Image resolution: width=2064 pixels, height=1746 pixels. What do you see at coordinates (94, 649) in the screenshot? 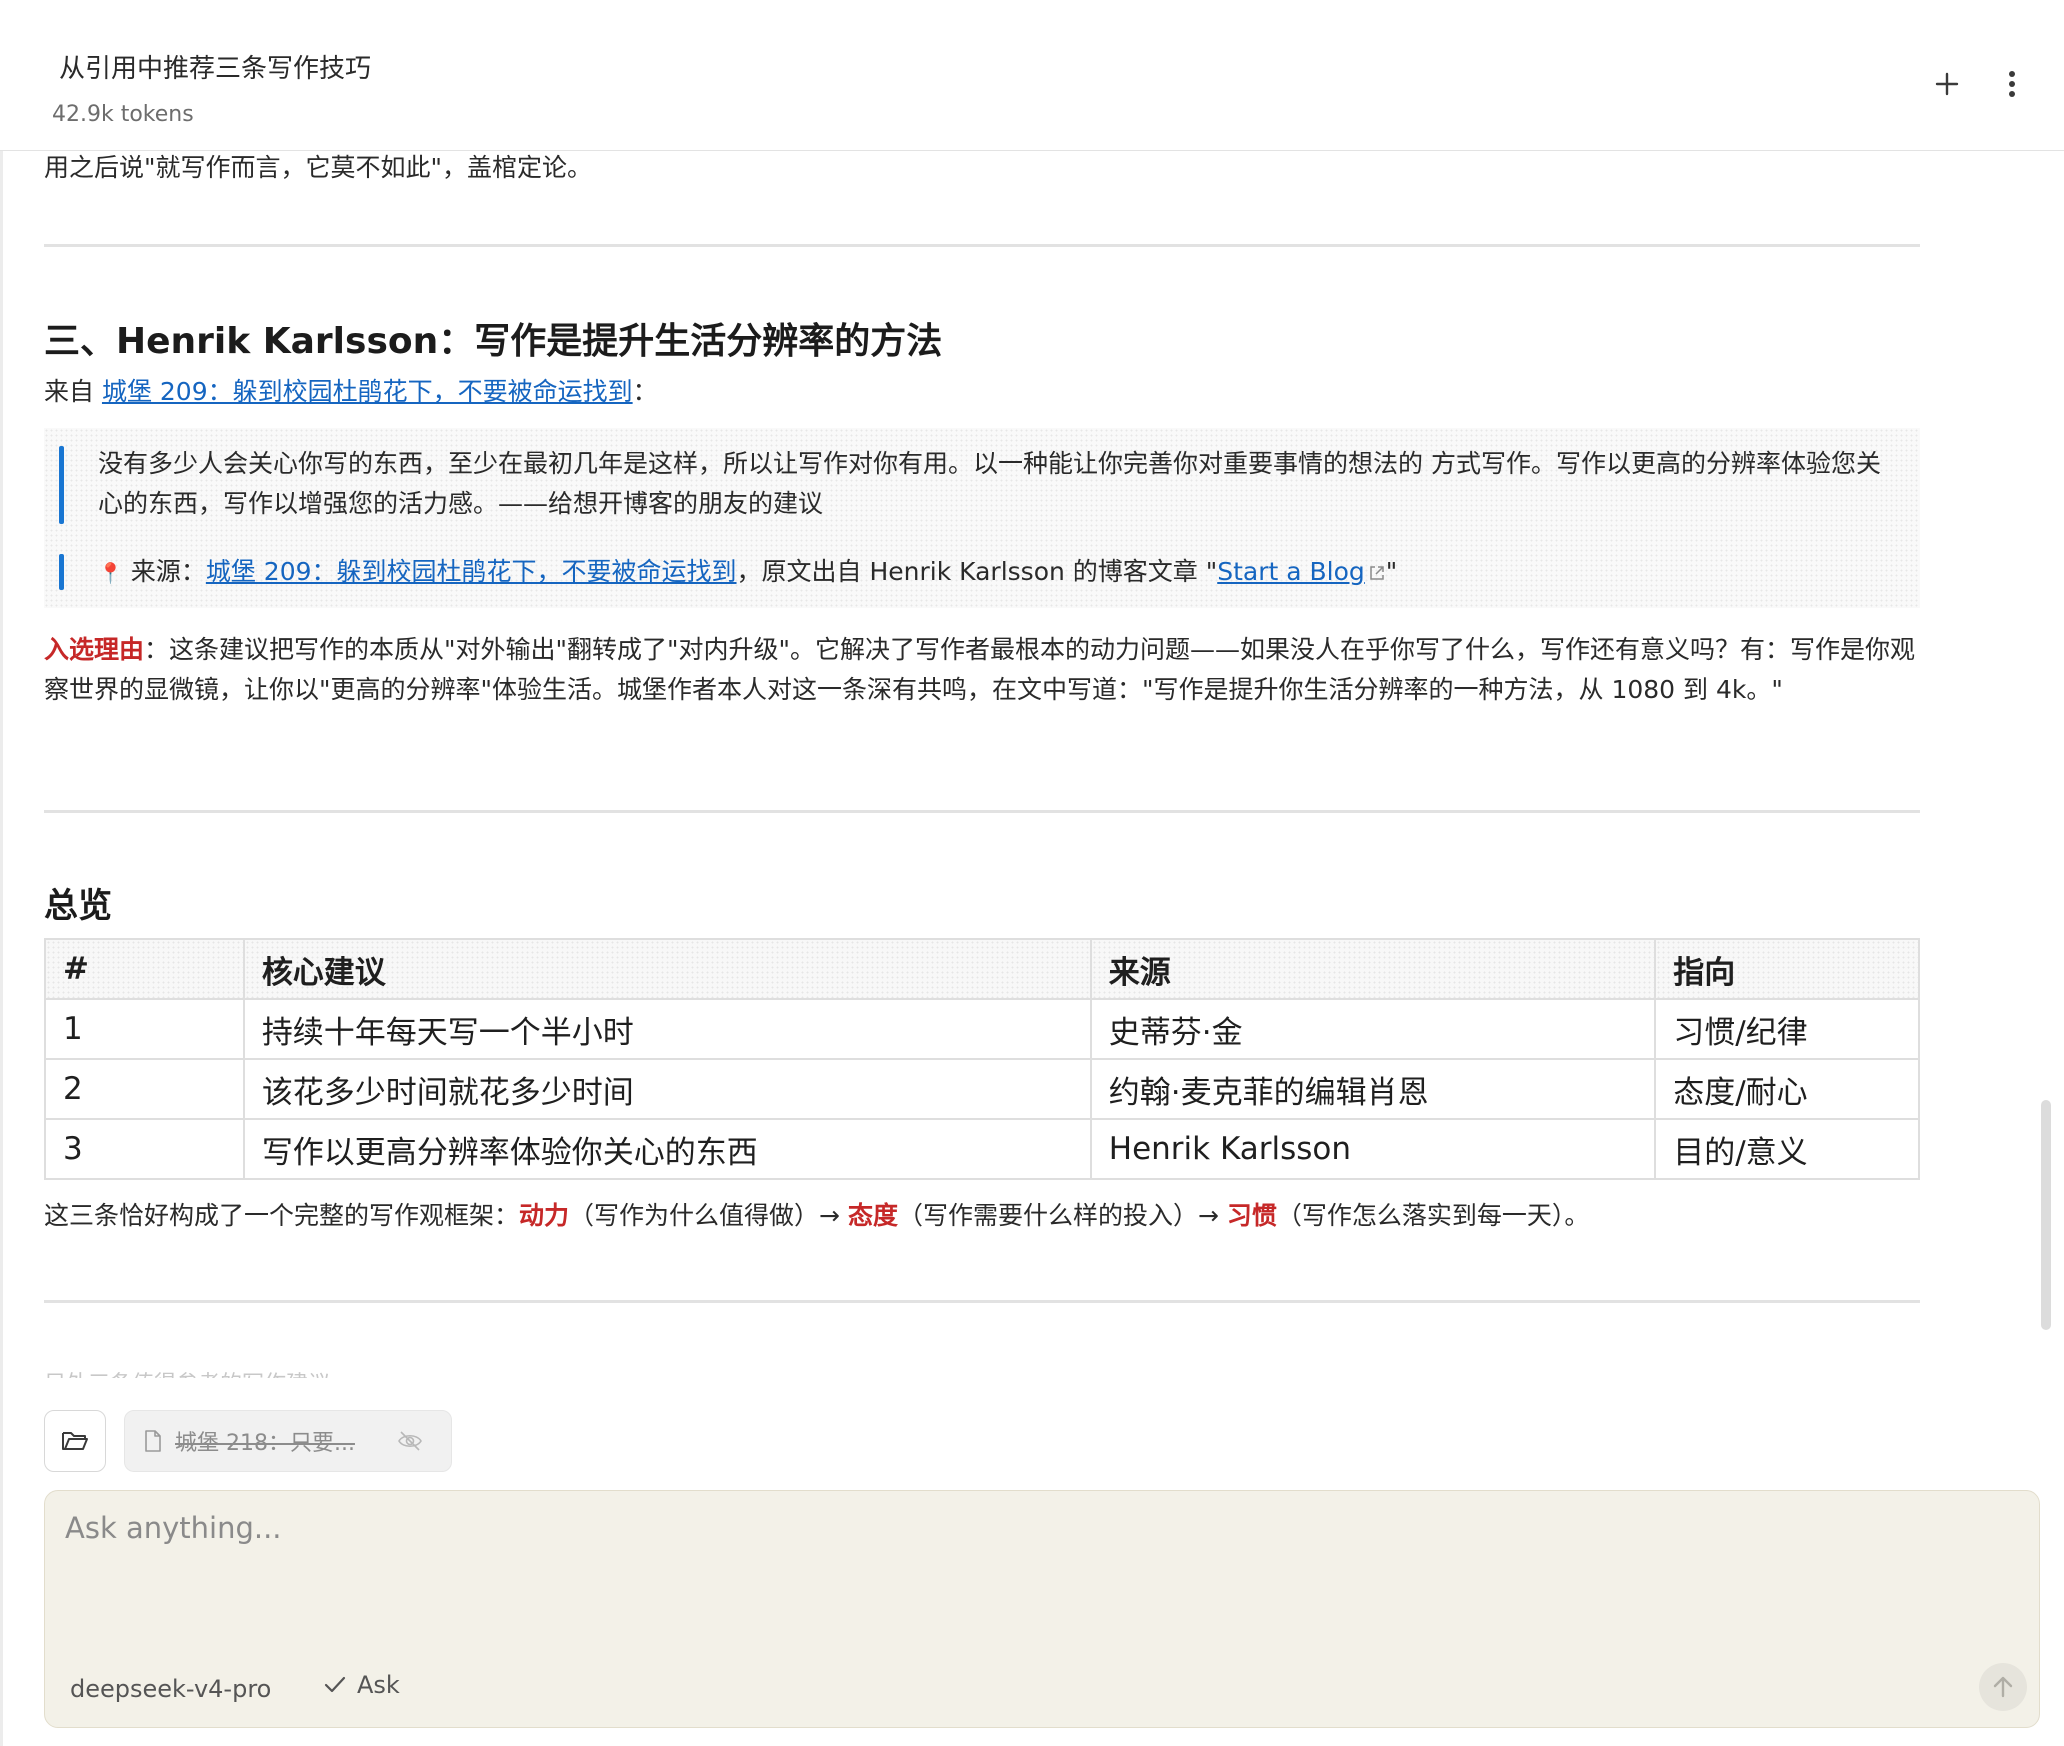
I see `reason-label: 入选理由` at bounding box center [94, 649].